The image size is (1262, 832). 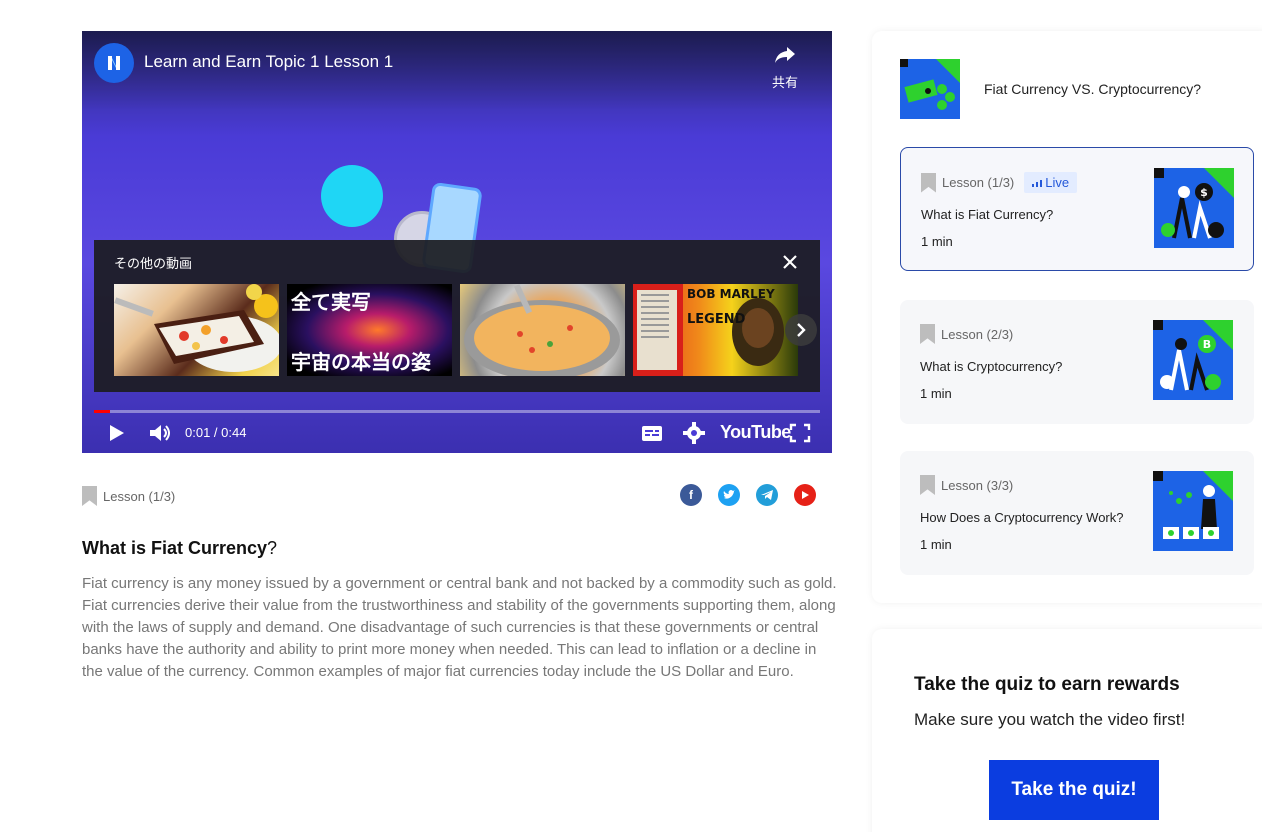 I want to click on twitter-icon, so click(x=729, y=494).